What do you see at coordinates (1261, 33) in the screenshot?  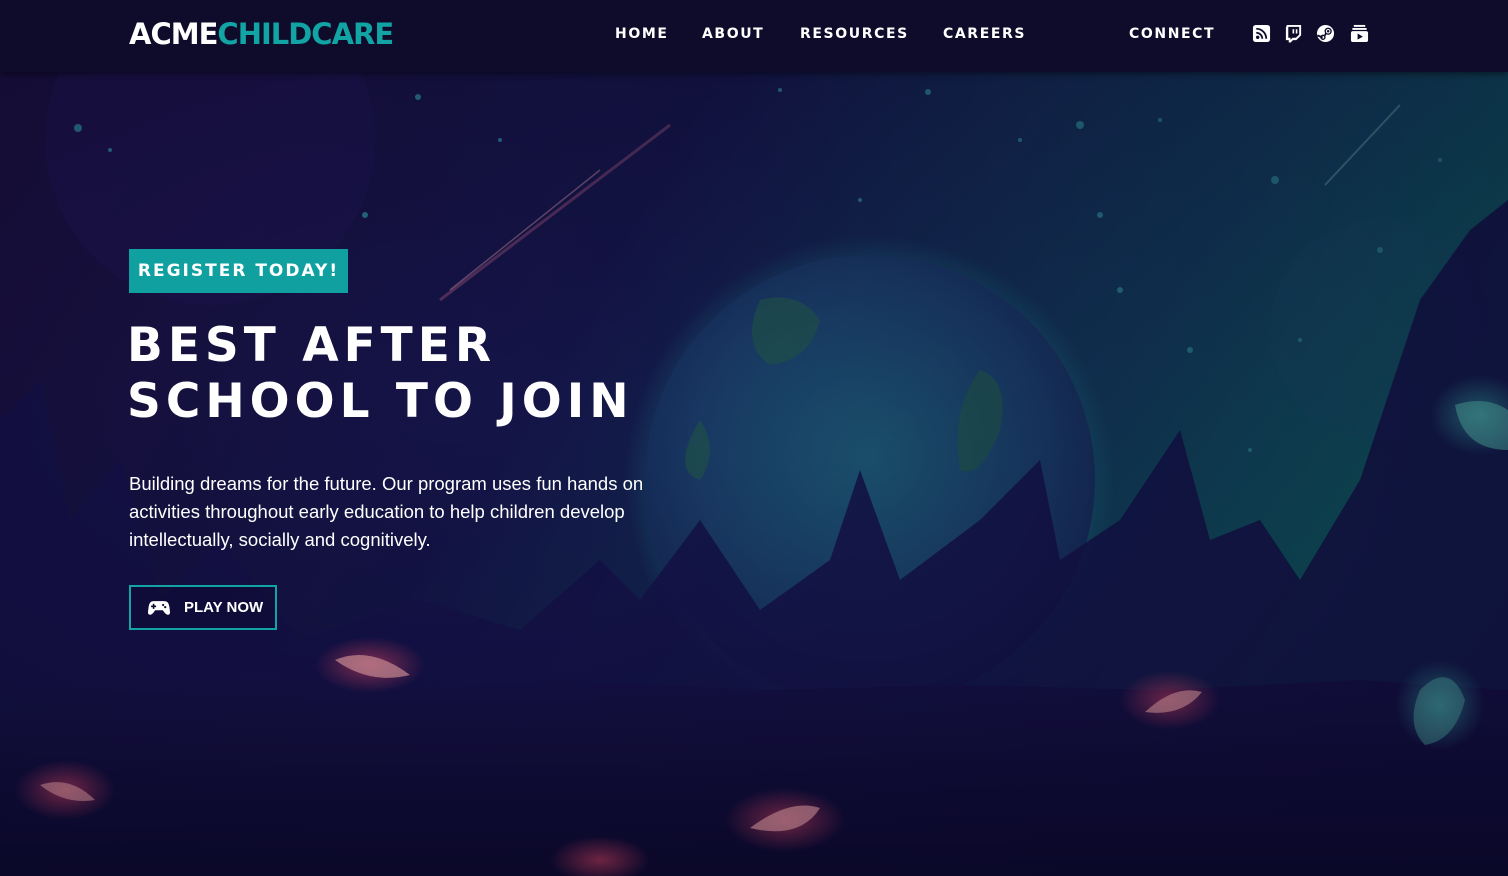 I see `rss-icon` at bounding box center [1261, 33].